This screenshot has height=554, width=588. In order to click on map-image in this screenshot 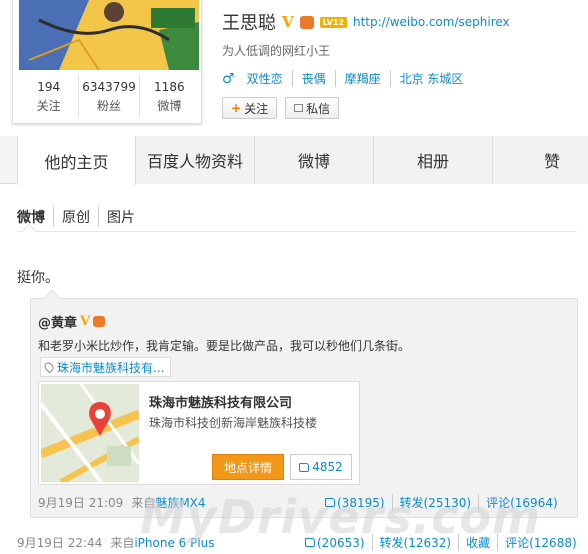, I will do `click(90, 433)`.